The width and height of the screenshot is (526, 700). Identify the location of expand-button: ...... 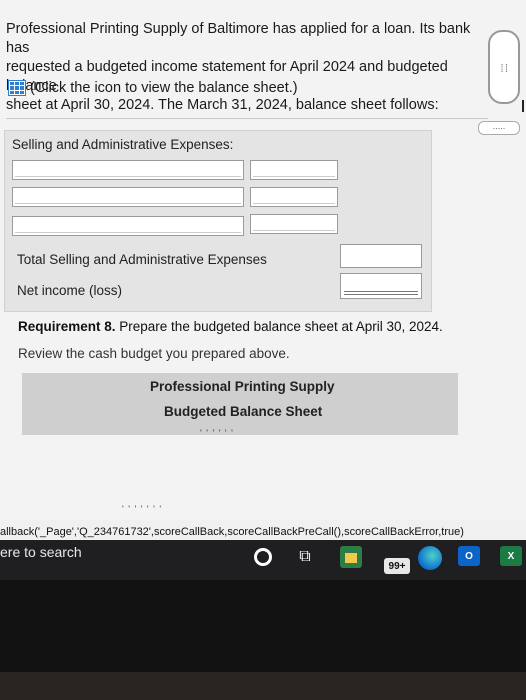
(499, 128).